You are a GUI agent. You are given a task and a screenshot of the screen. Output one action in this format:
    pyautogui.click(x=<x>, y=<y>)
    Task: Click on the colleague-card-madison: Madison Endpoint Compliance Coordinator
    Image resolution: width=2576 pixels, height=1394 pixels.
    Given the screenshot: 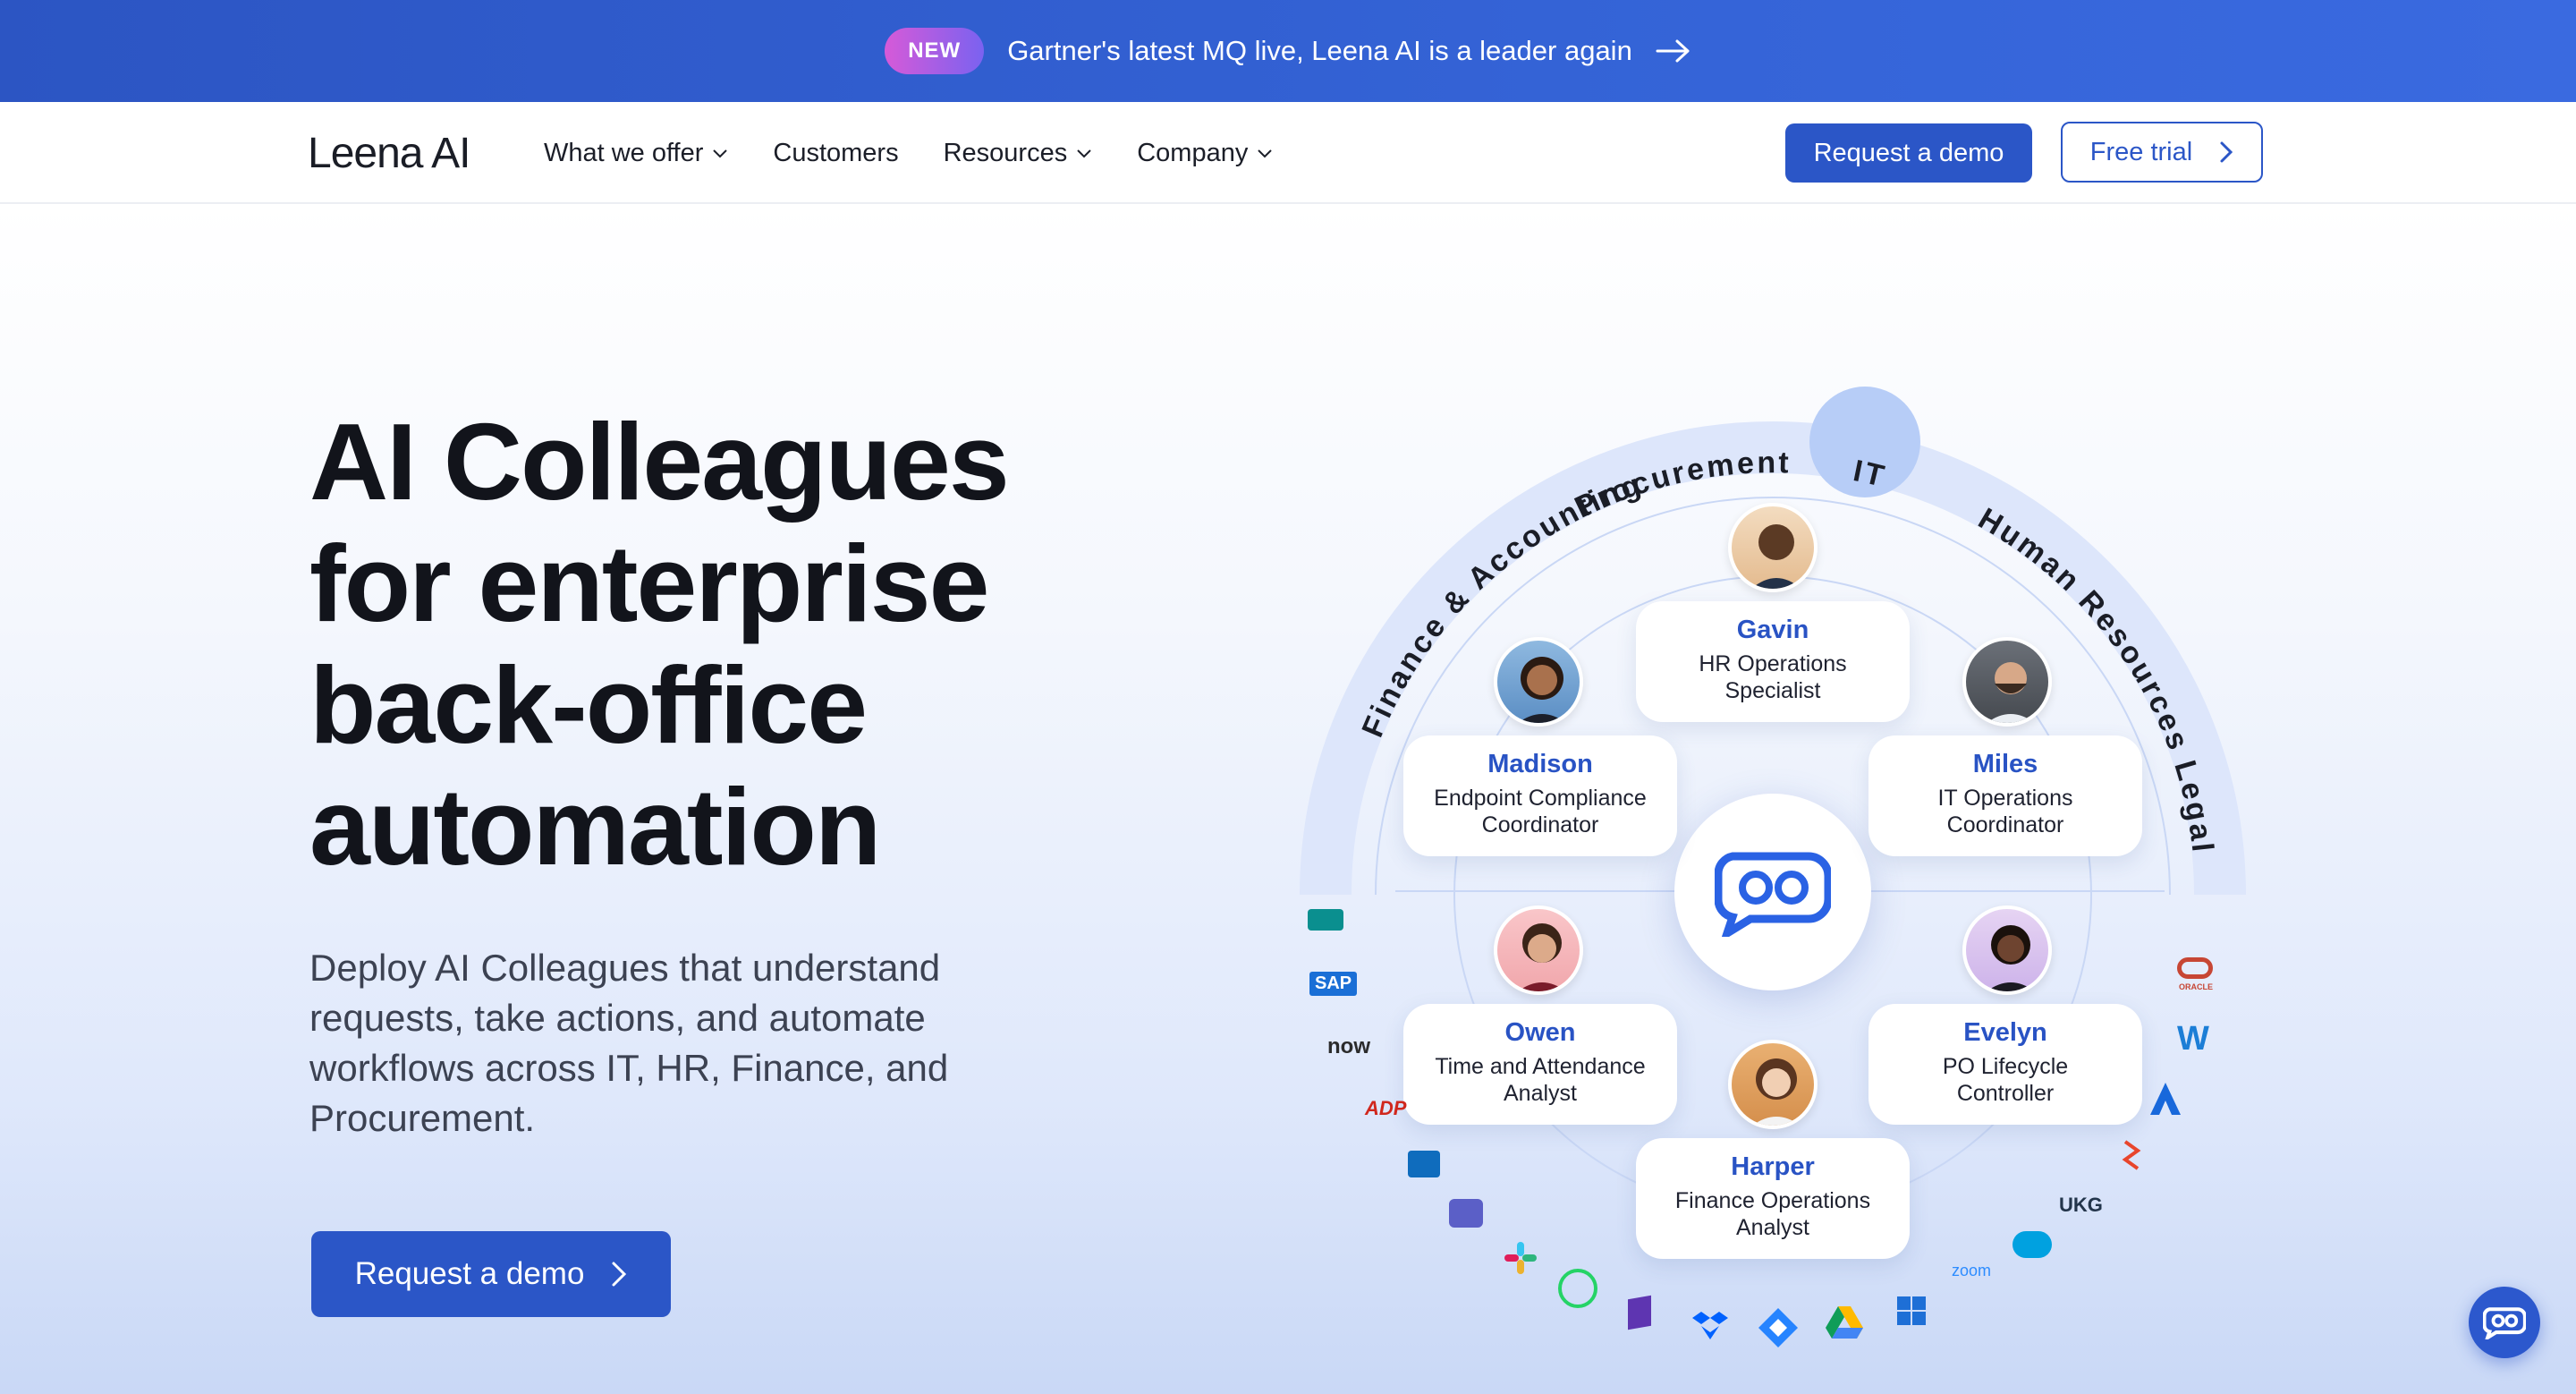 What is the action you would take?
    pyautogui.click(x=1540, y=795)
    